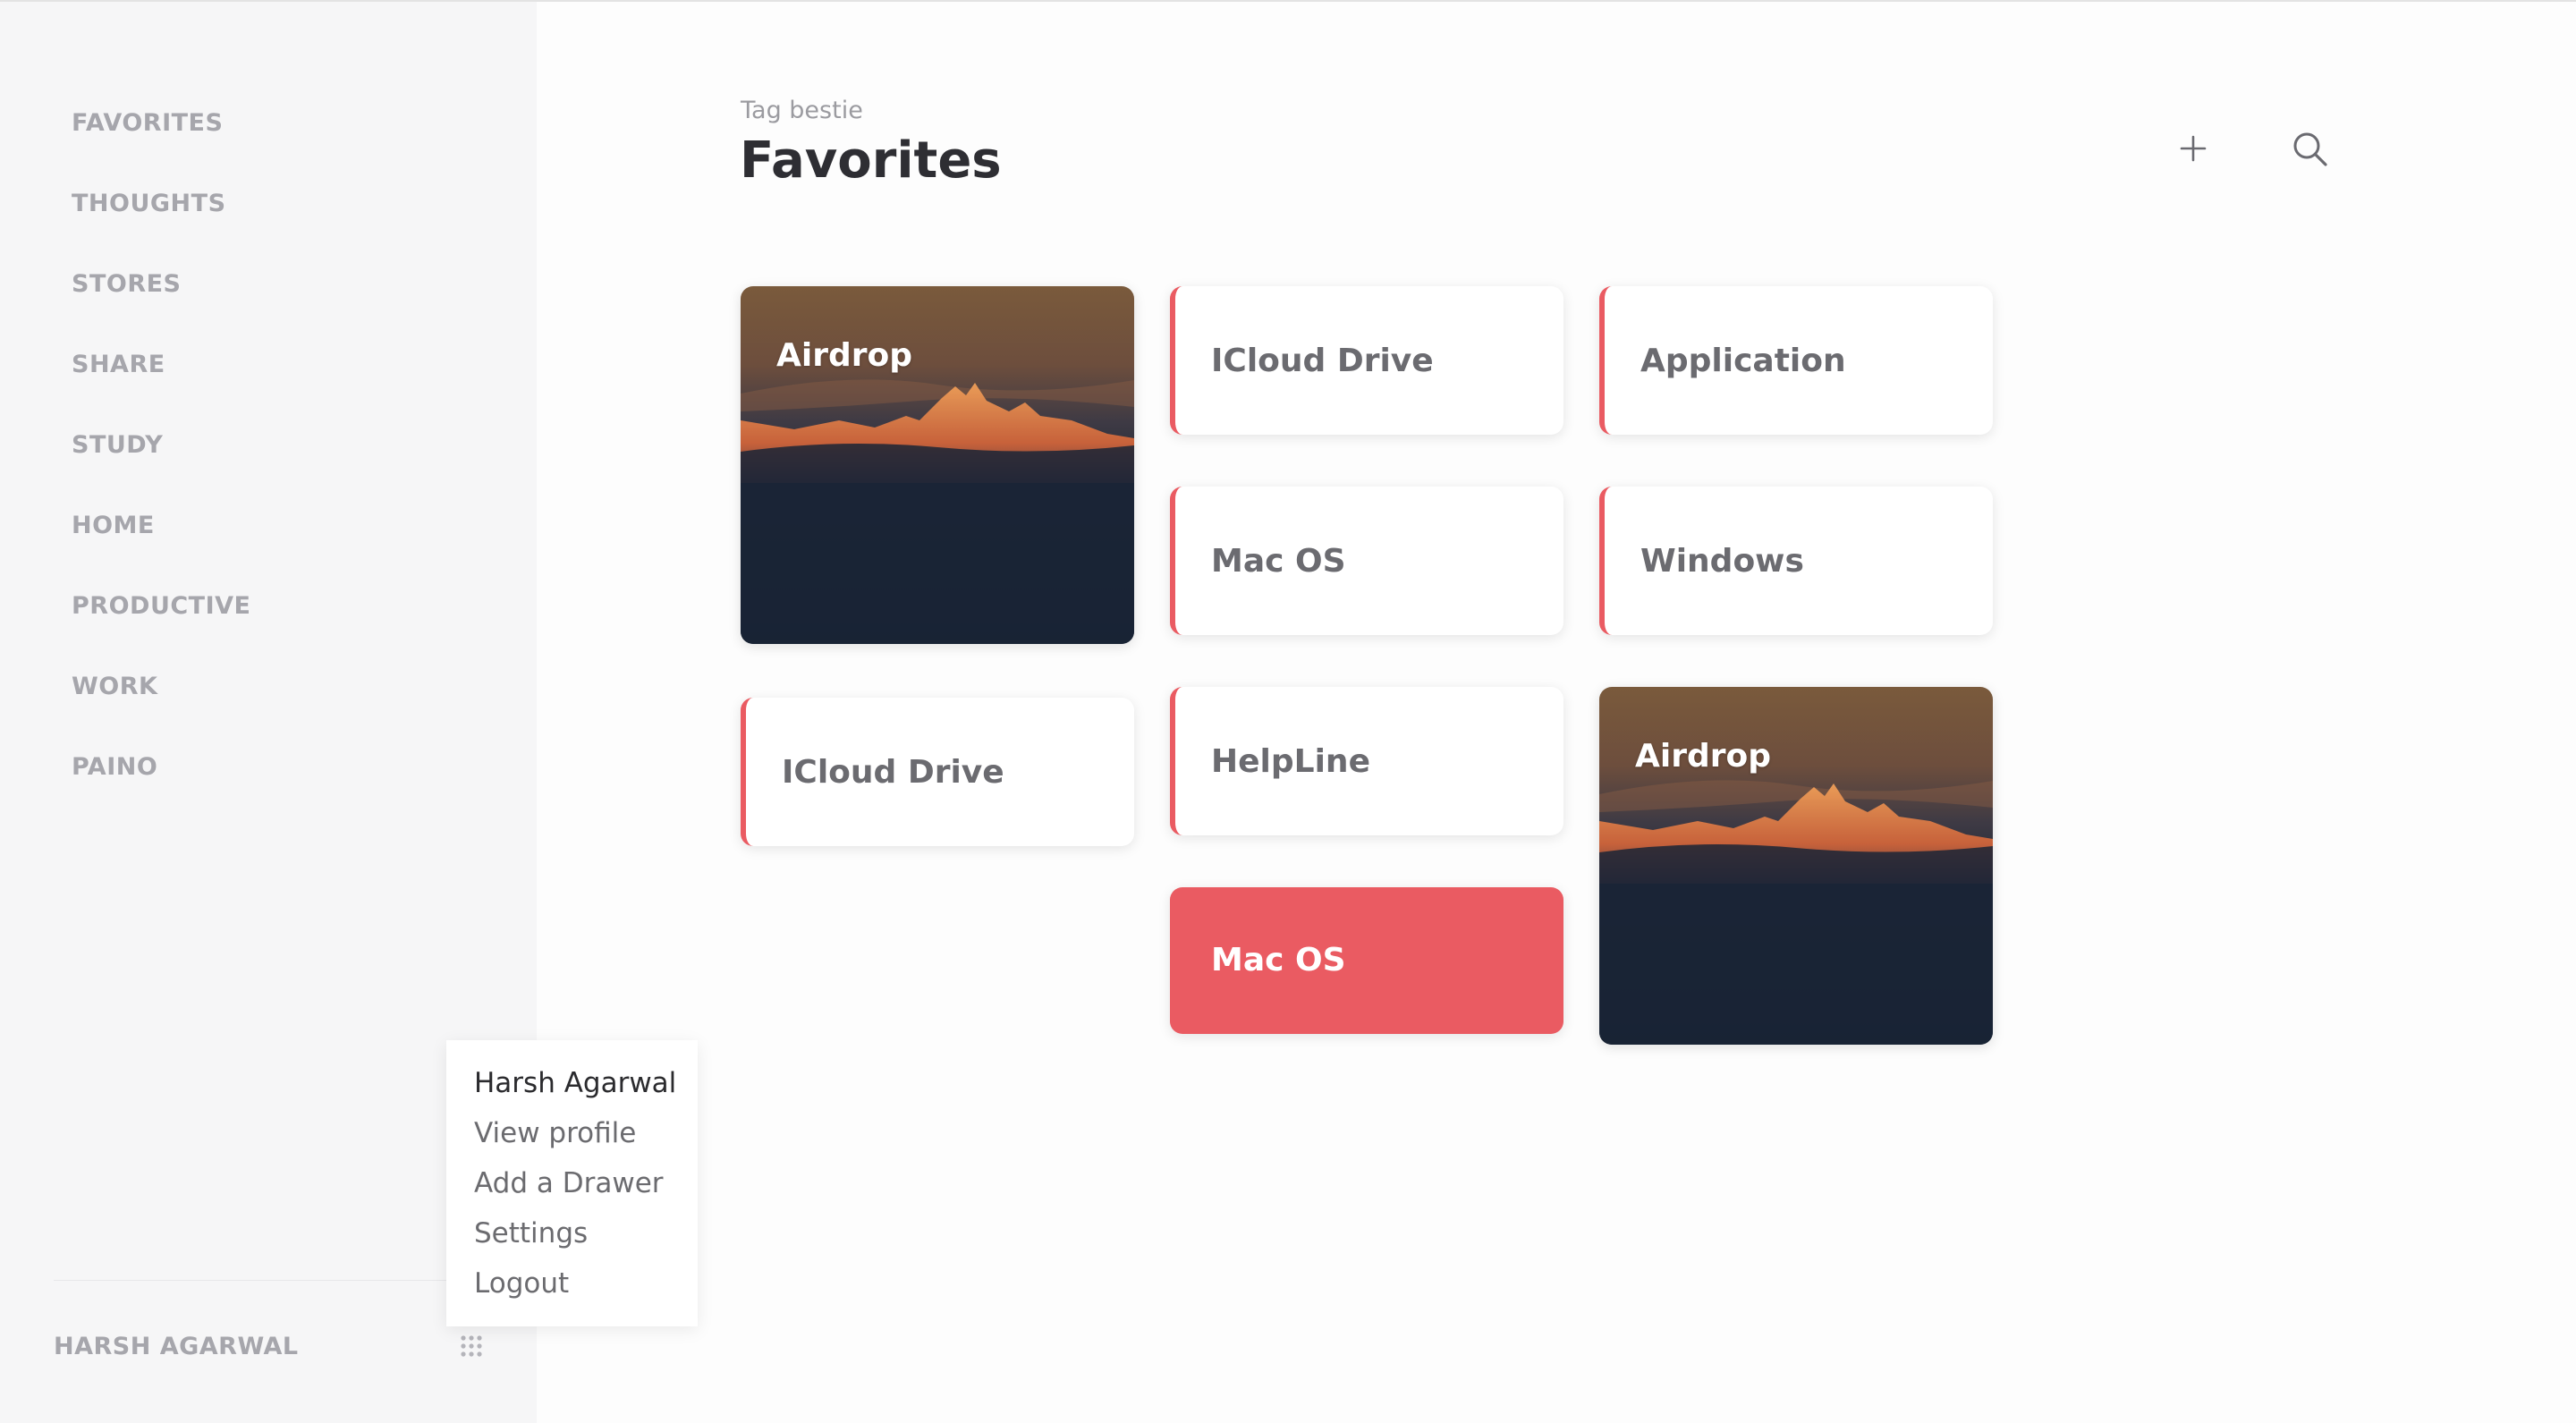 The image size is (2576, 1423). I want to click on sidebar-item-study: STUDY, so click(161, 469).